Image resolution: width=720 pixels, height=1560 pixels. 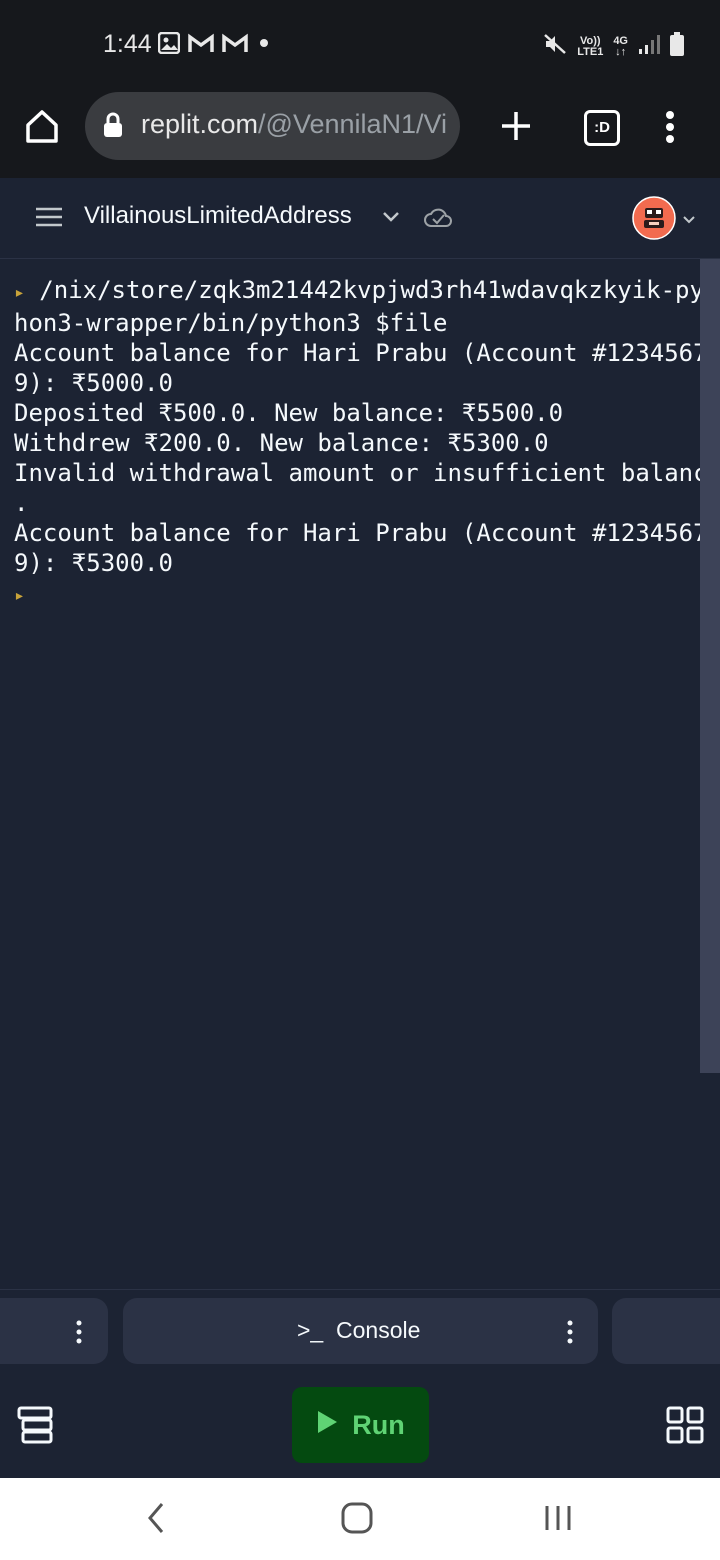 I want to click on console-scrollbar, so click(x=710, y=774).